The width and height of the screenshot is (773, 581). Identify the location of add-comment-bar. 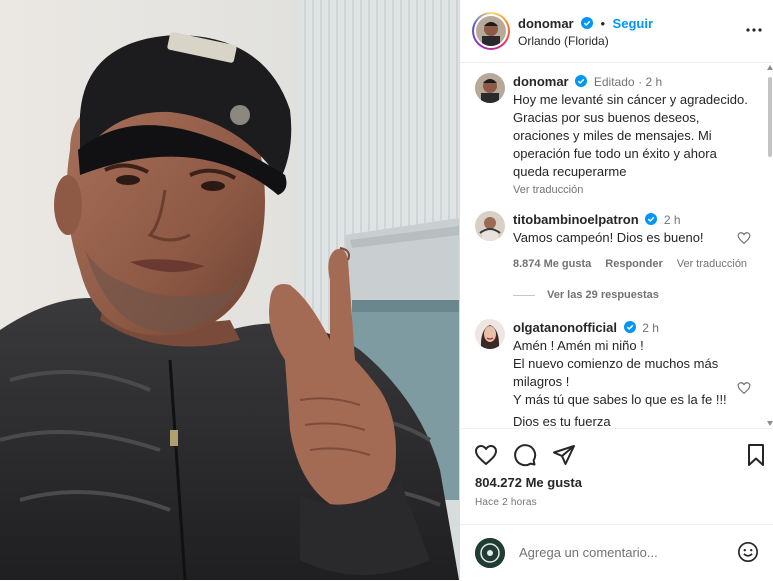
(616, 552).